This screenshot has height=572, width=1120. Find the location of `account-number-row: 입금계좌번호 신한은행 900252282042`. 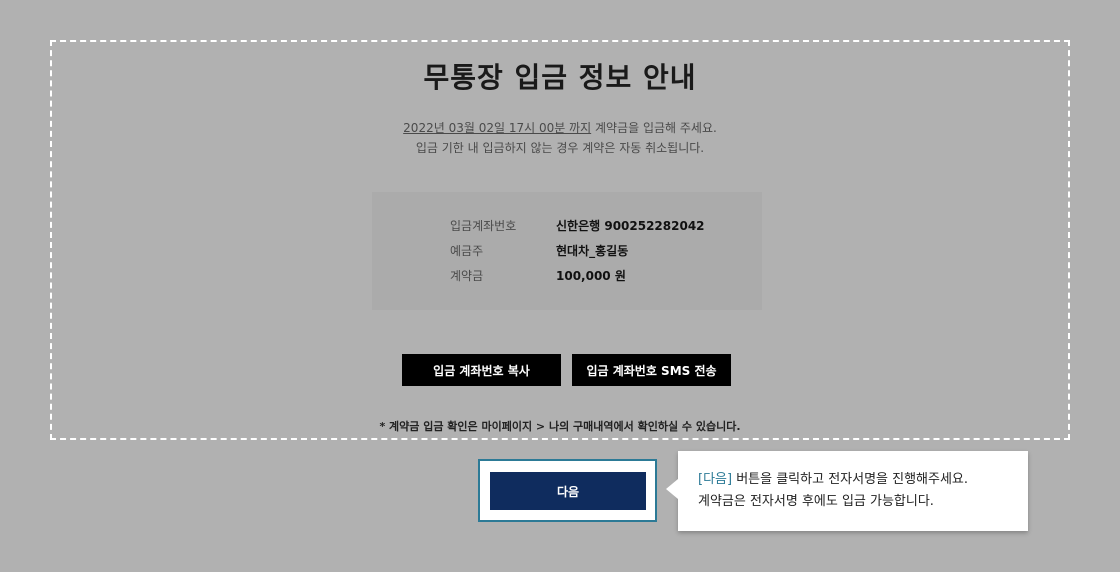

account-number-row: 입금계좌번호 신한은행 900252282042 is located at coordinates (577, 226).